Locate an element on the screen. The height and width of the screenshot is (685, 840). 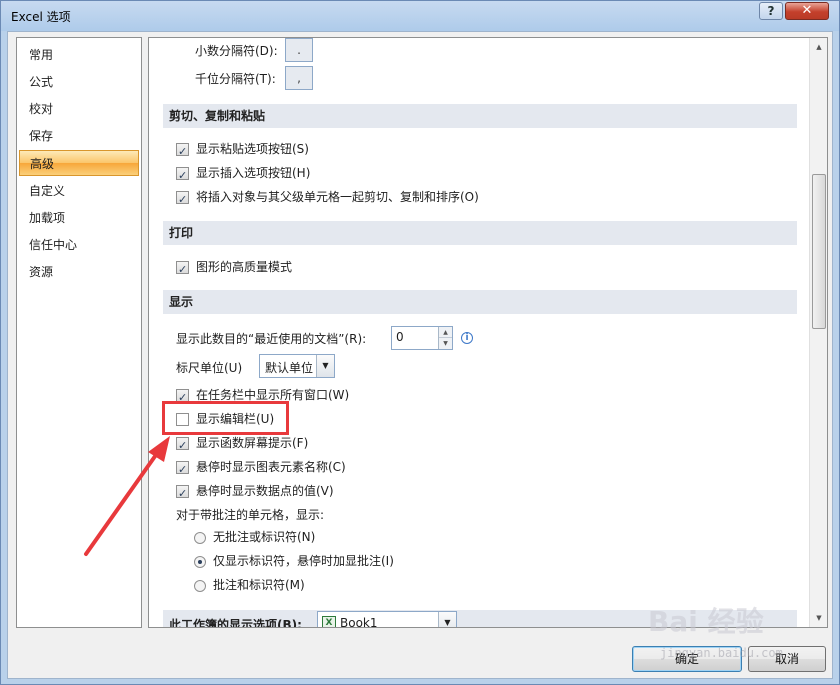
annotation-arrow-icon is located at coordinates (127, 496).